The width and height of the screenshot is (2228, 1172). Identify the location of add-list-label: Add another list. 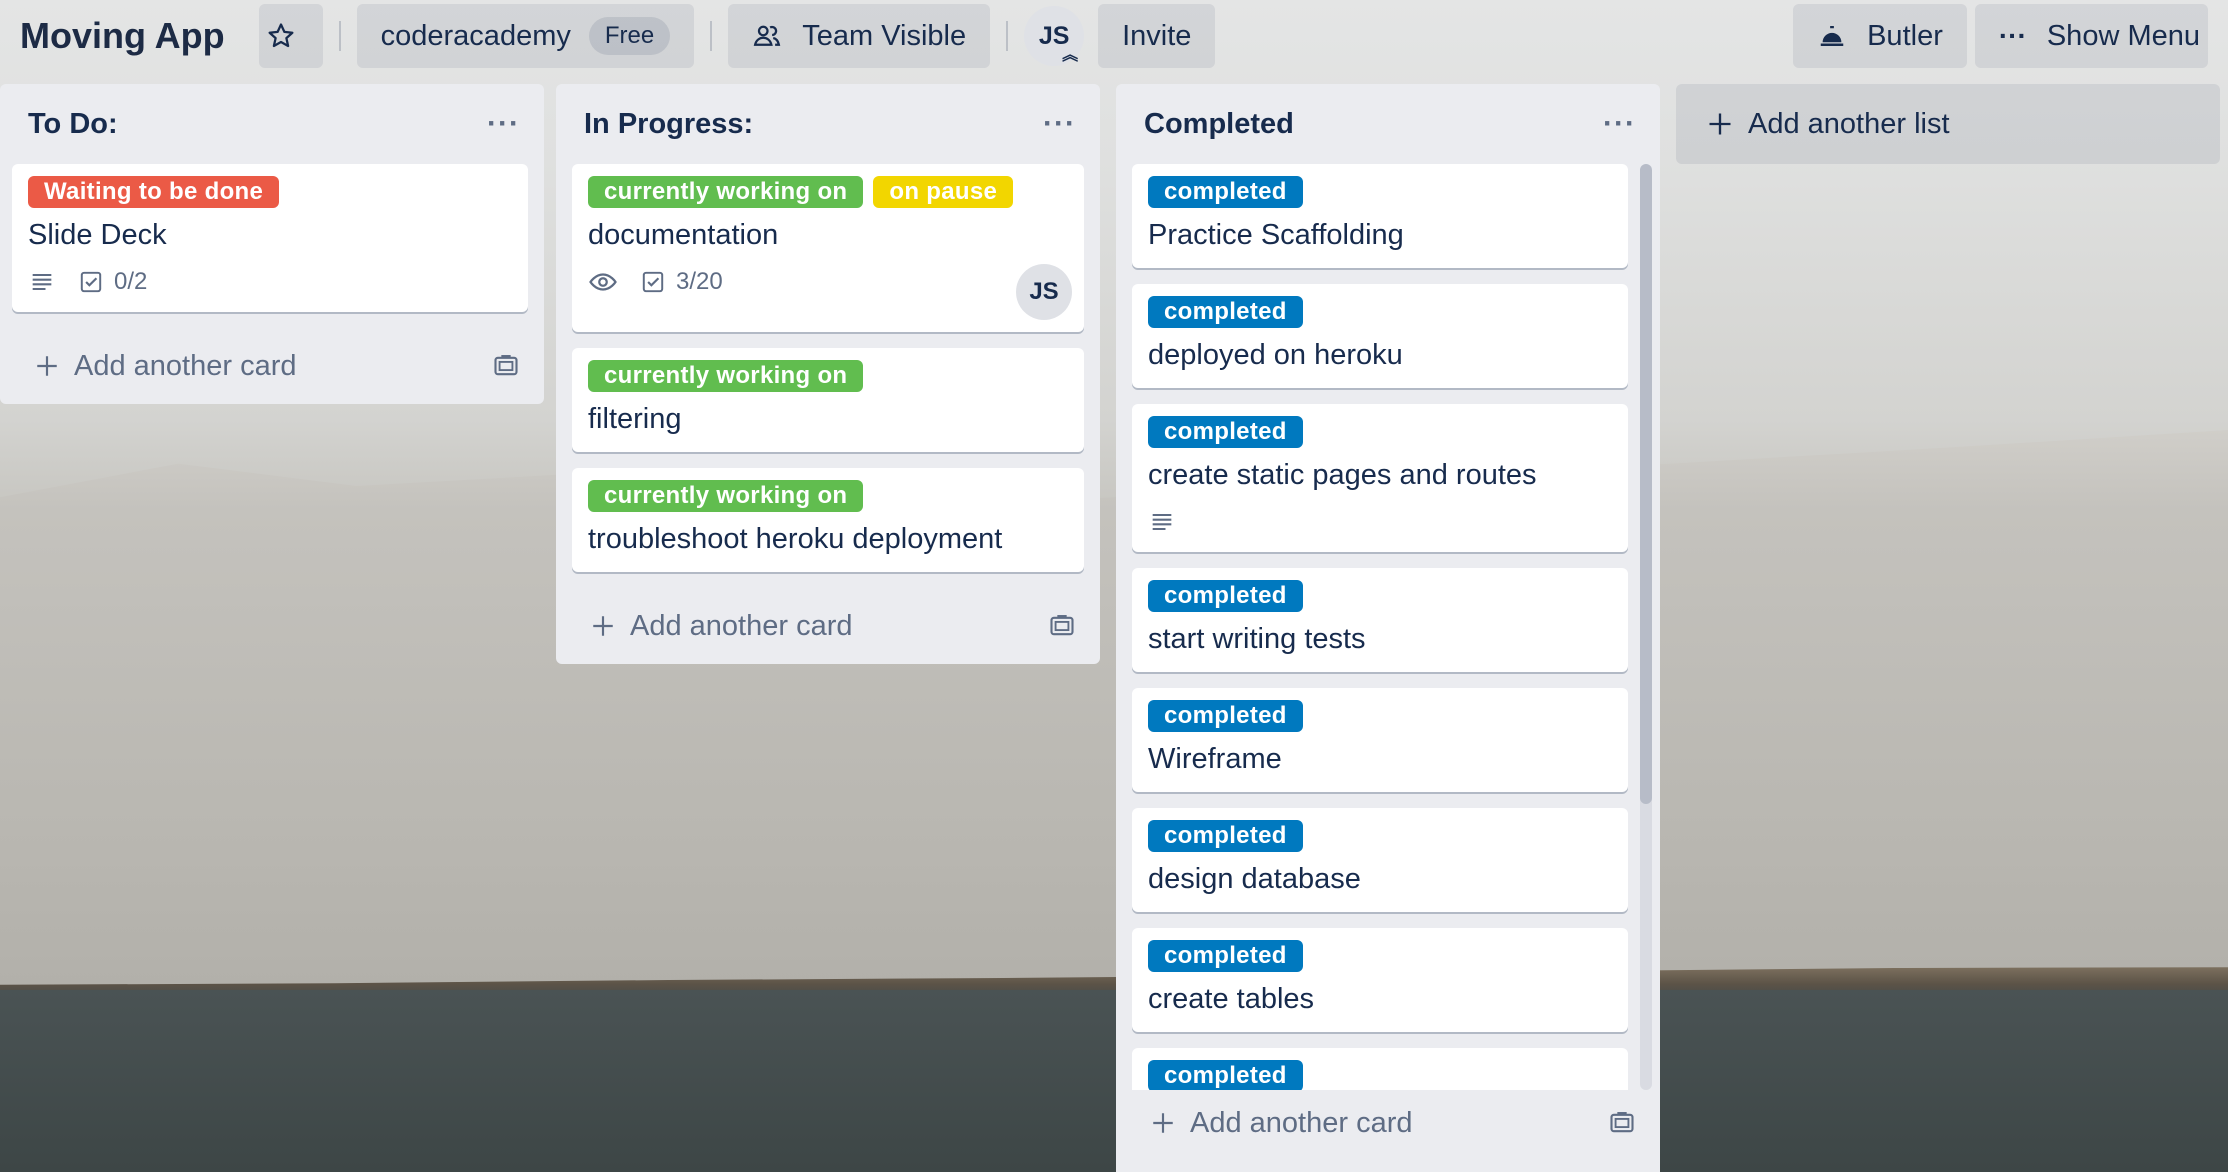
(1849, 123).